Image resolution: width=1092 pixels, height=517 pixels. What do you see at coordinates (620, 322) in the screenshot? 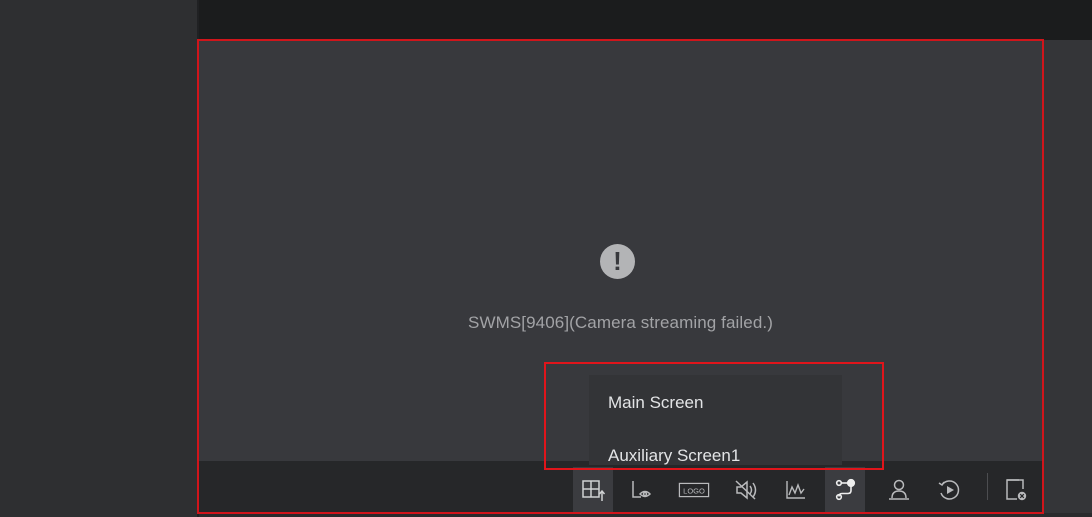
I see `error-message: SWMS[9406](Camera streaming failed.)` at bounding box center [620, 322].